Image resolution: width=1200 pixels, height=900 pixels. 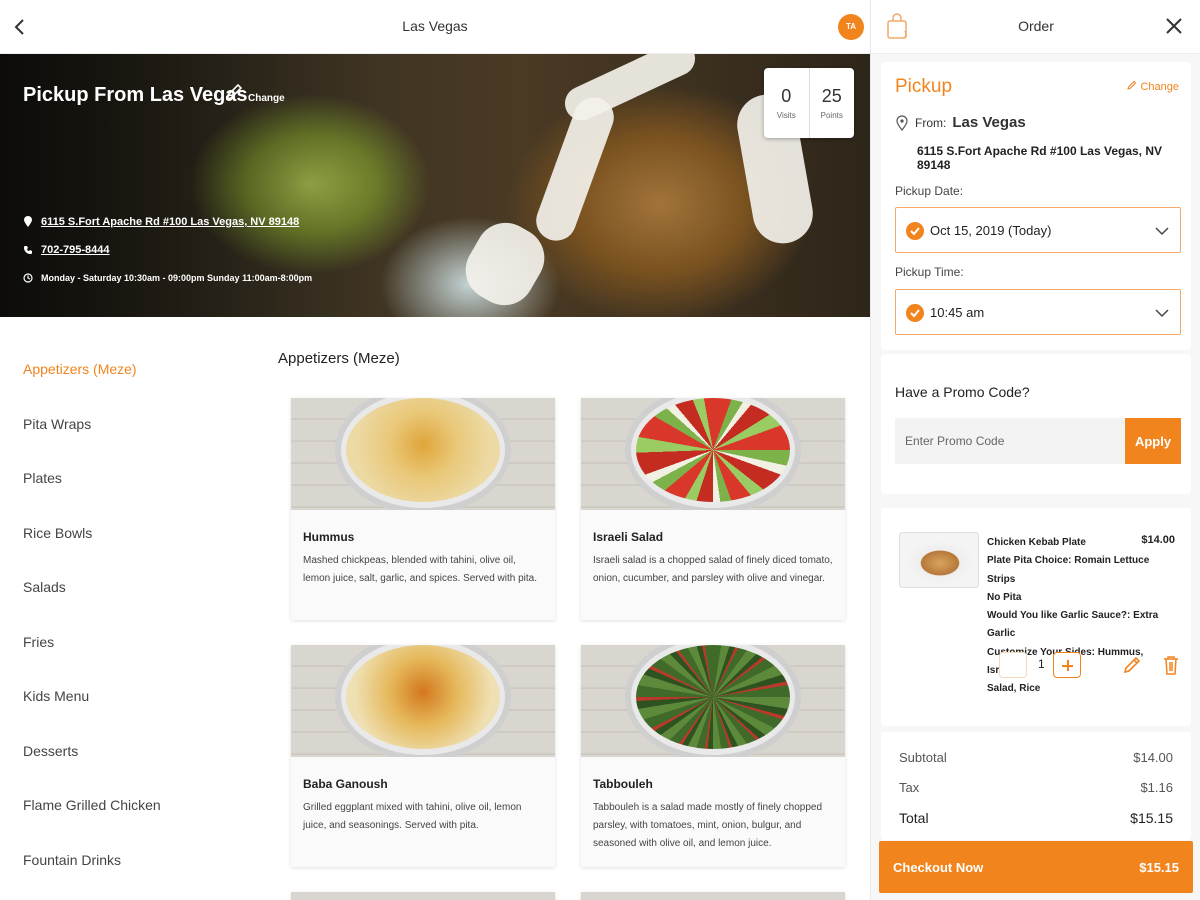 I want to click on category-fountain-drinks: Fountain Drinks, so click(x=138, y=870).